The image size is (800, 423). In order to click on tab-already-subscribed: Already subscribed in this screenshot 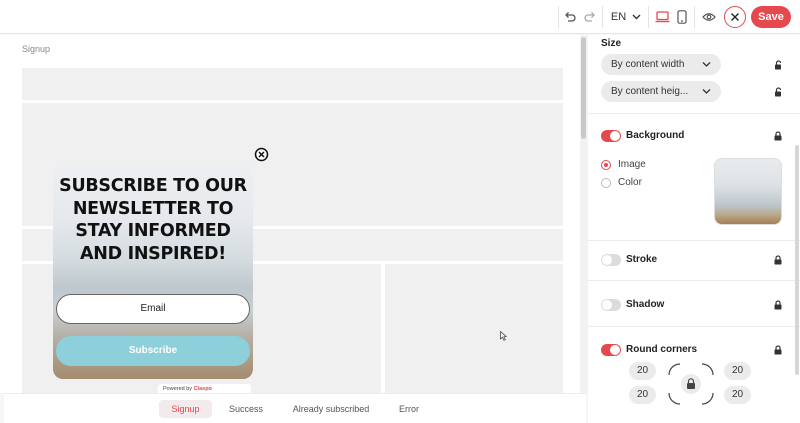, I will do `click(331, 409)`.